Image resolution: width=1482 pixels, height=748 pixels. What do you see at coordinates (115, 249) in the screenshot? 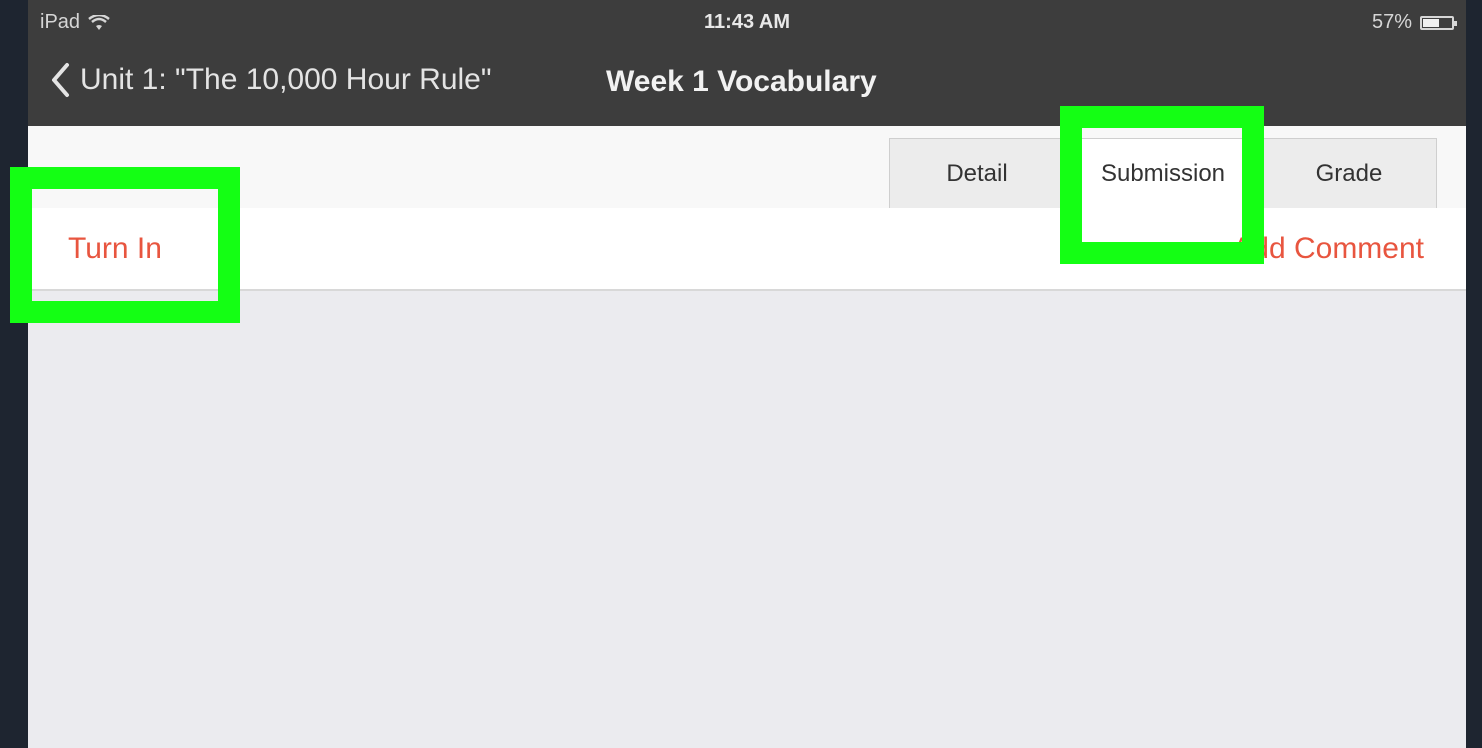
I see `turn-in-button: Turn In` at bounding box center [115, 249].